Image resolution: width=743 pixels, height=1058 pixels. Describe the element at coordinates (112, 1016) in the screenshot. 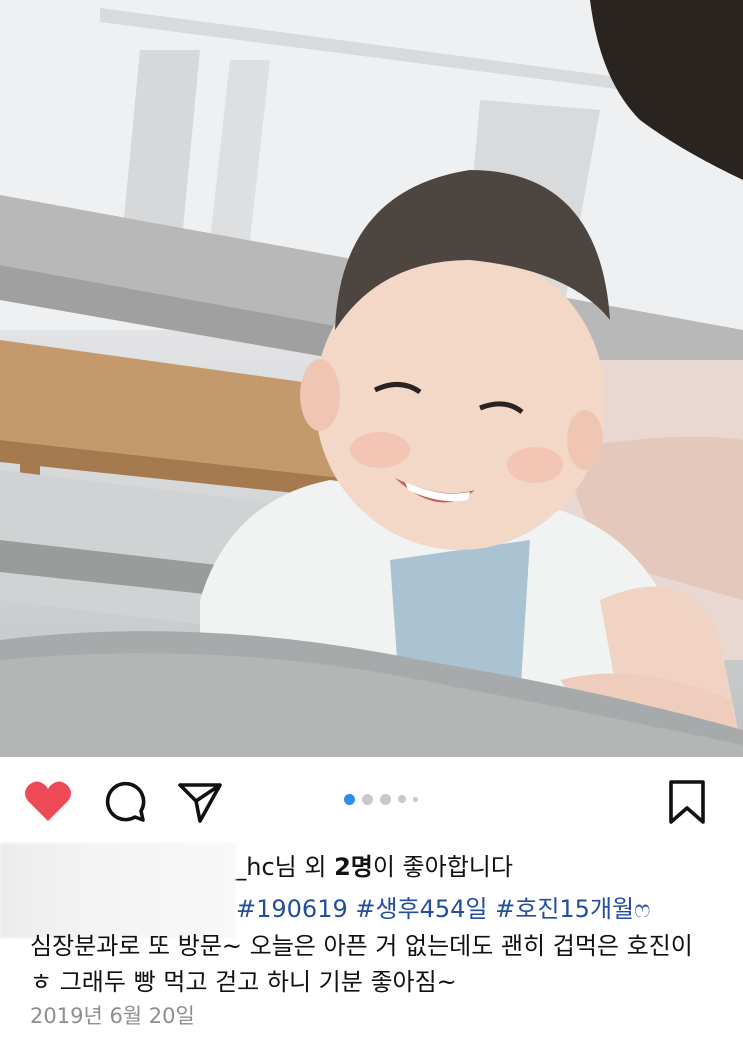

I see `post-date: 2019년 6월 20일` at that location.